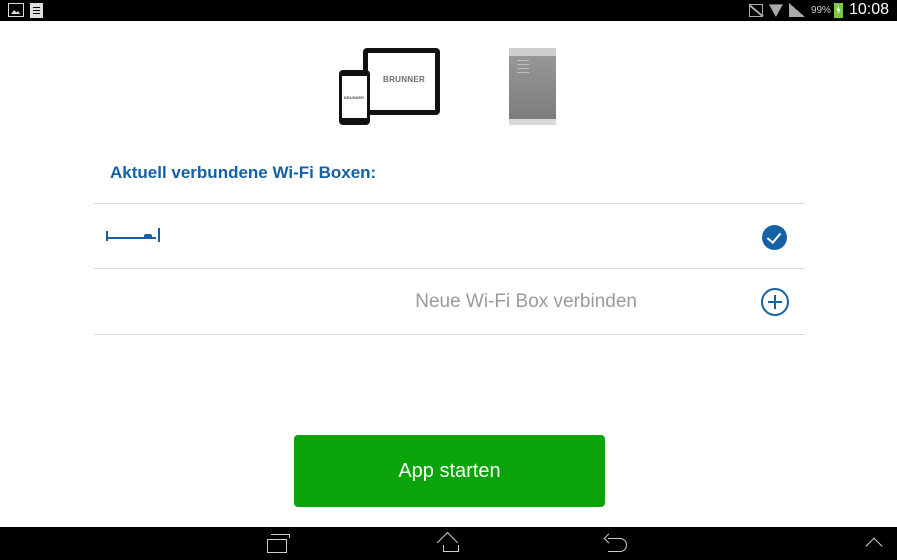 This screenshot has width=897, height=560. What do you see at coordinates (523, 67) in the screenshot?
I see `wifi-box-label` at bounding box center [523, 67].